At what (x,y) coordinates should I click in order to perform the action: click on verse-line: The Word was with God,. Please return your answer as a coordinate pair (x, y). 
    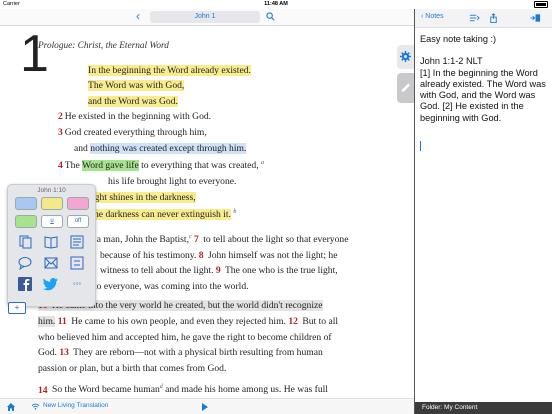
    Looking at the image, I should click on (207, 86).